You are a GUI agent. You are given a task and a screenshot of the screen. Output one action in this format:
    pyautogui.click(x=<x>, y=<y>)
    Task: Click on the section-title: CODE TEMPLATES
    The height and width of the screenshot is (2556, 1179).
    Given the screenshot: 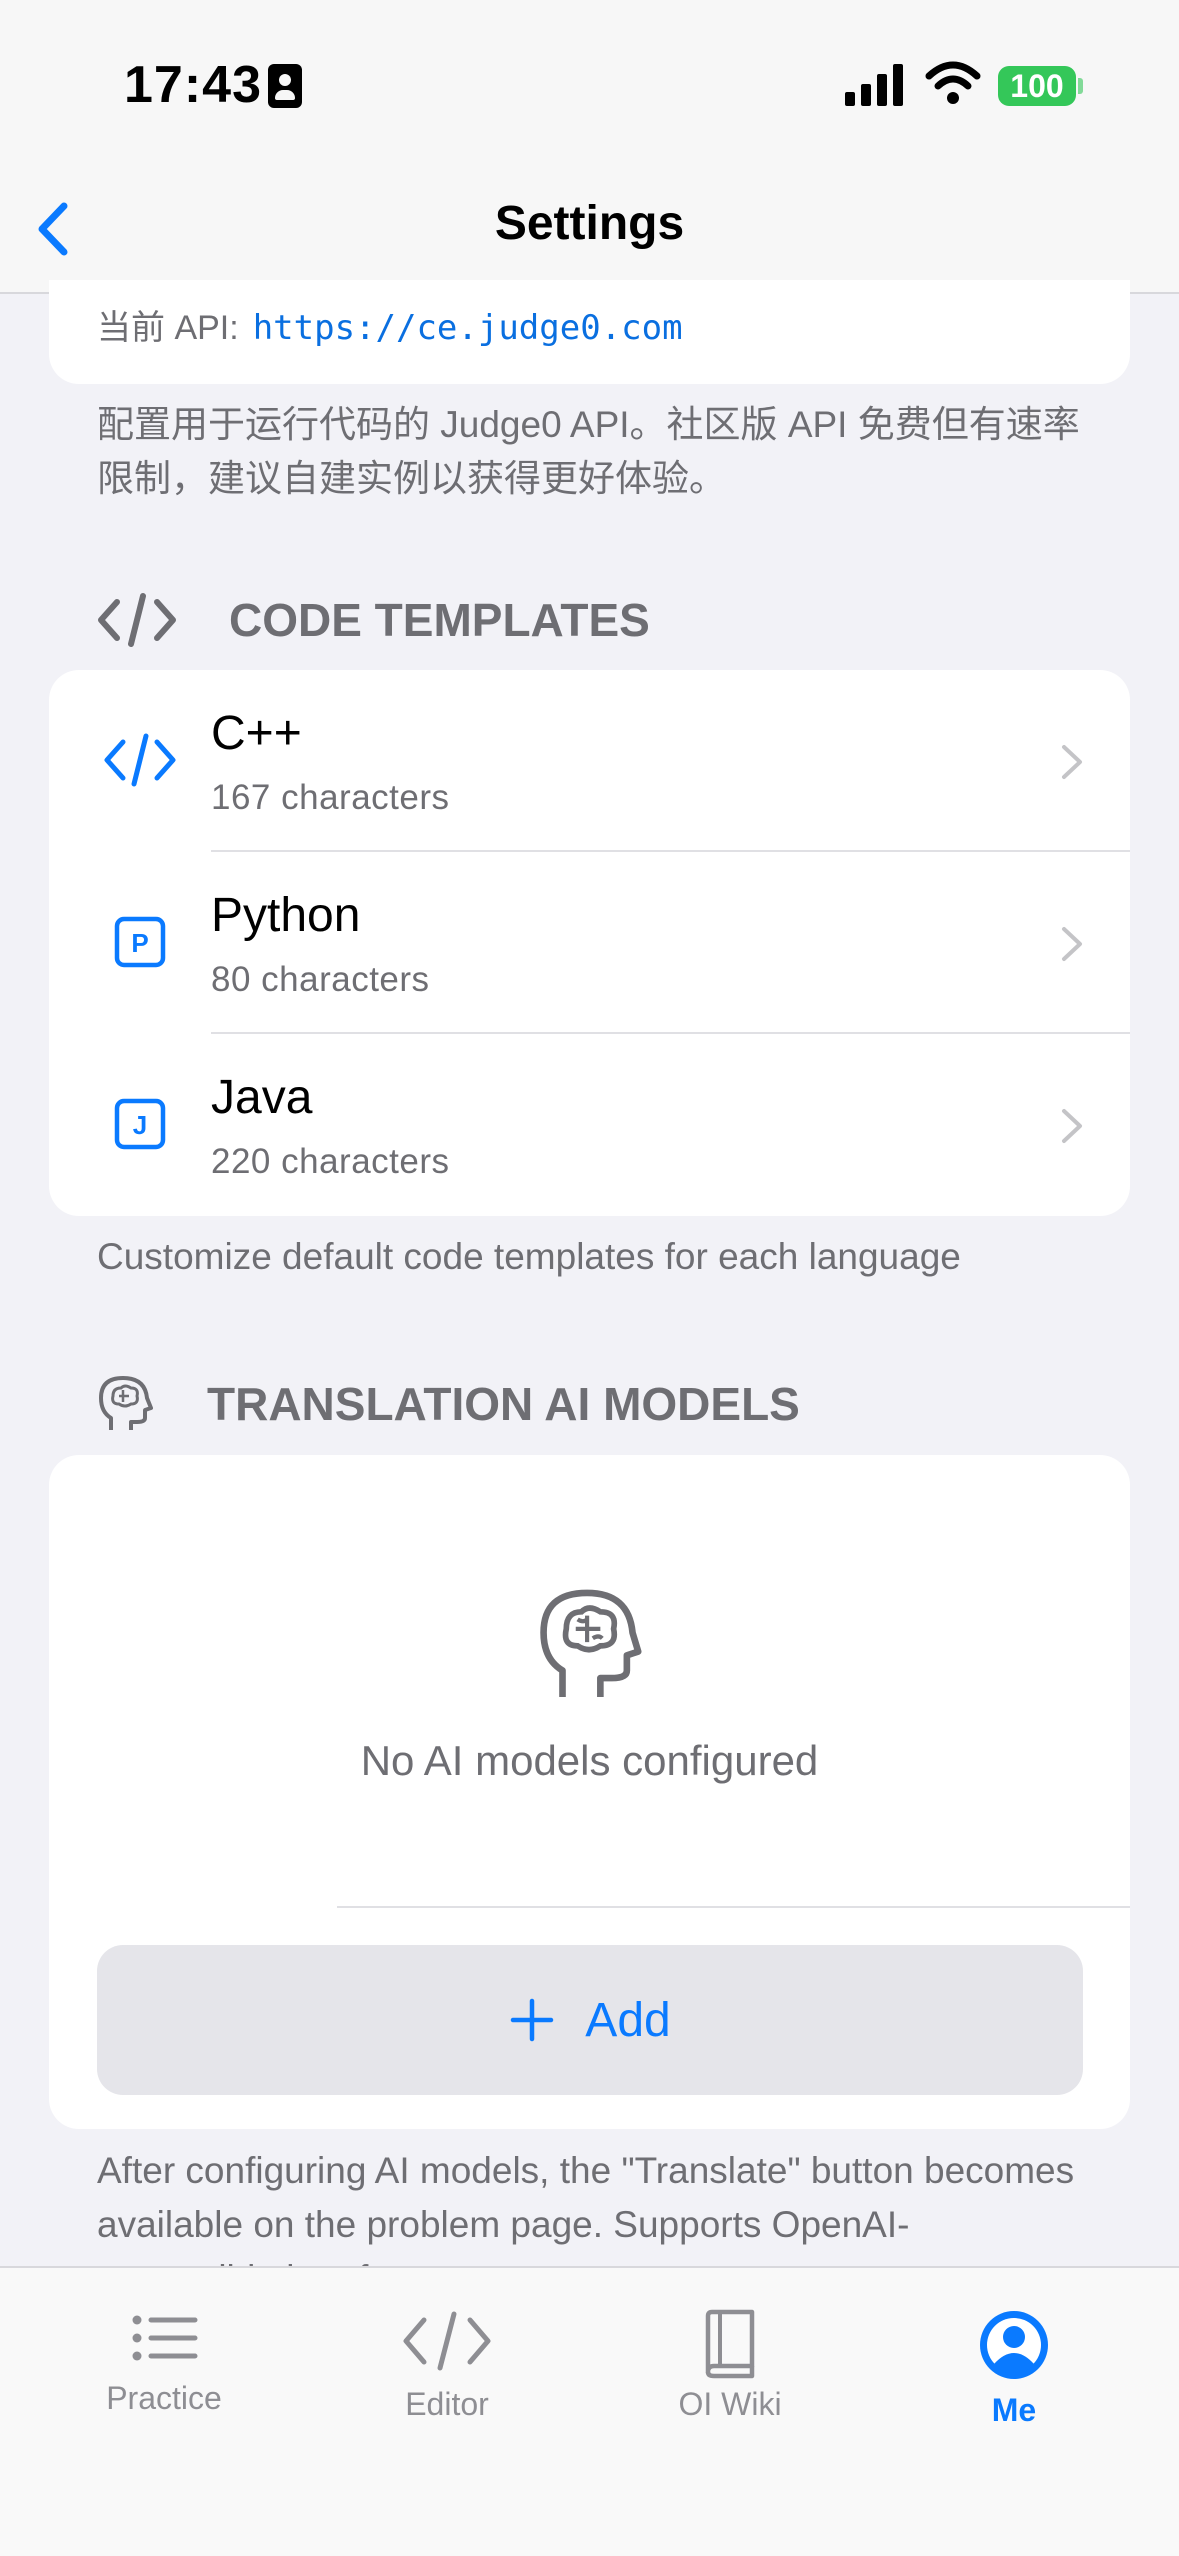 What is the action you would take?
    pyautogui.click(x=439, y=620)
    